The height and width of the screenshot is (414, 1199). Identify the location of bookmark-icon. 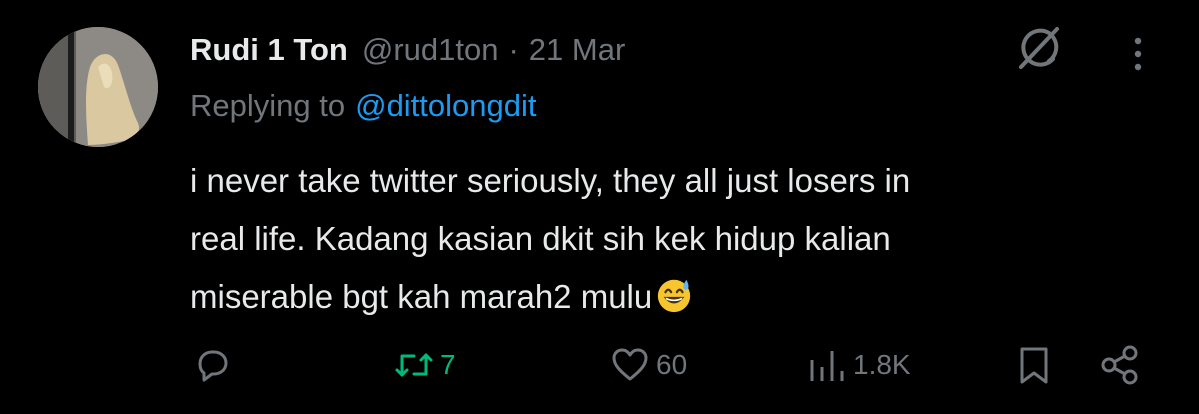
(1034, 365).